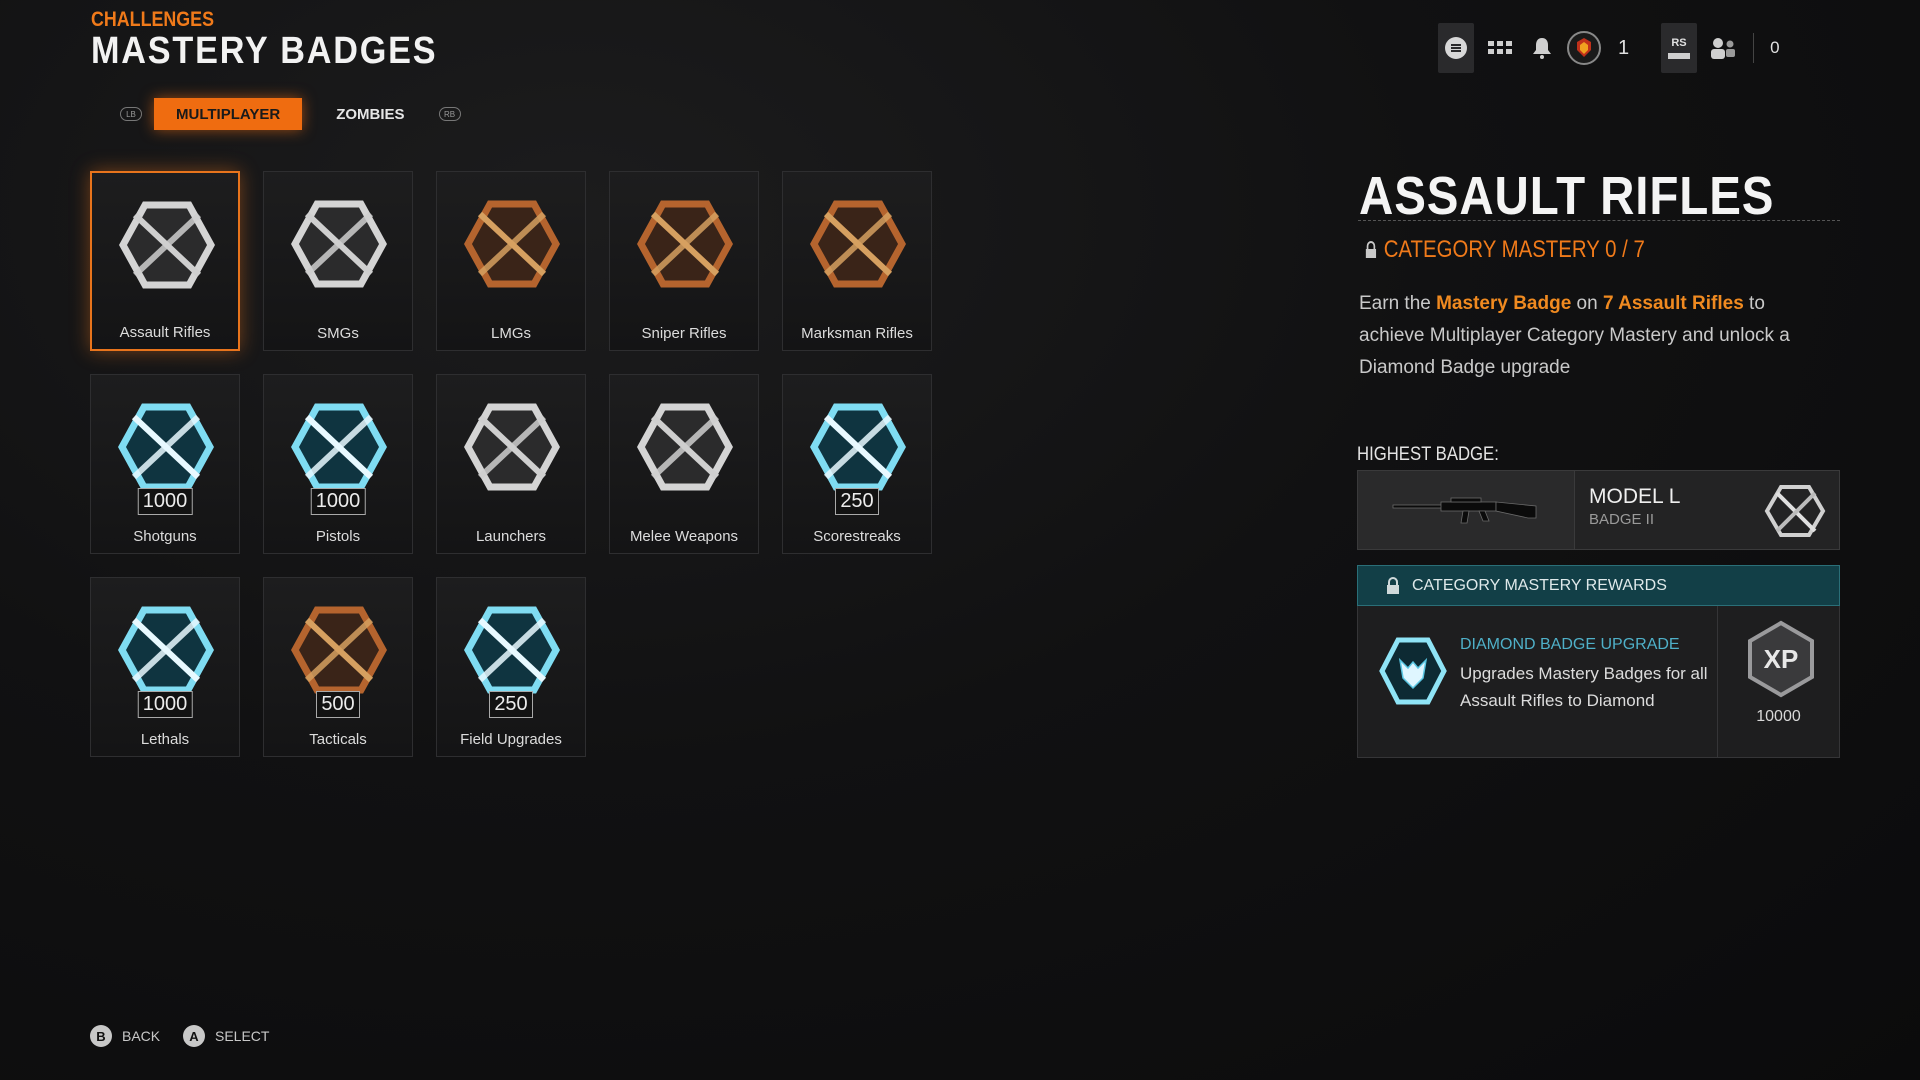 This screenshot has height=1080, width=1920. Describe the element at coordinates (194, 1036) in the screenshot. I see `a-button-icon: A` at that location.